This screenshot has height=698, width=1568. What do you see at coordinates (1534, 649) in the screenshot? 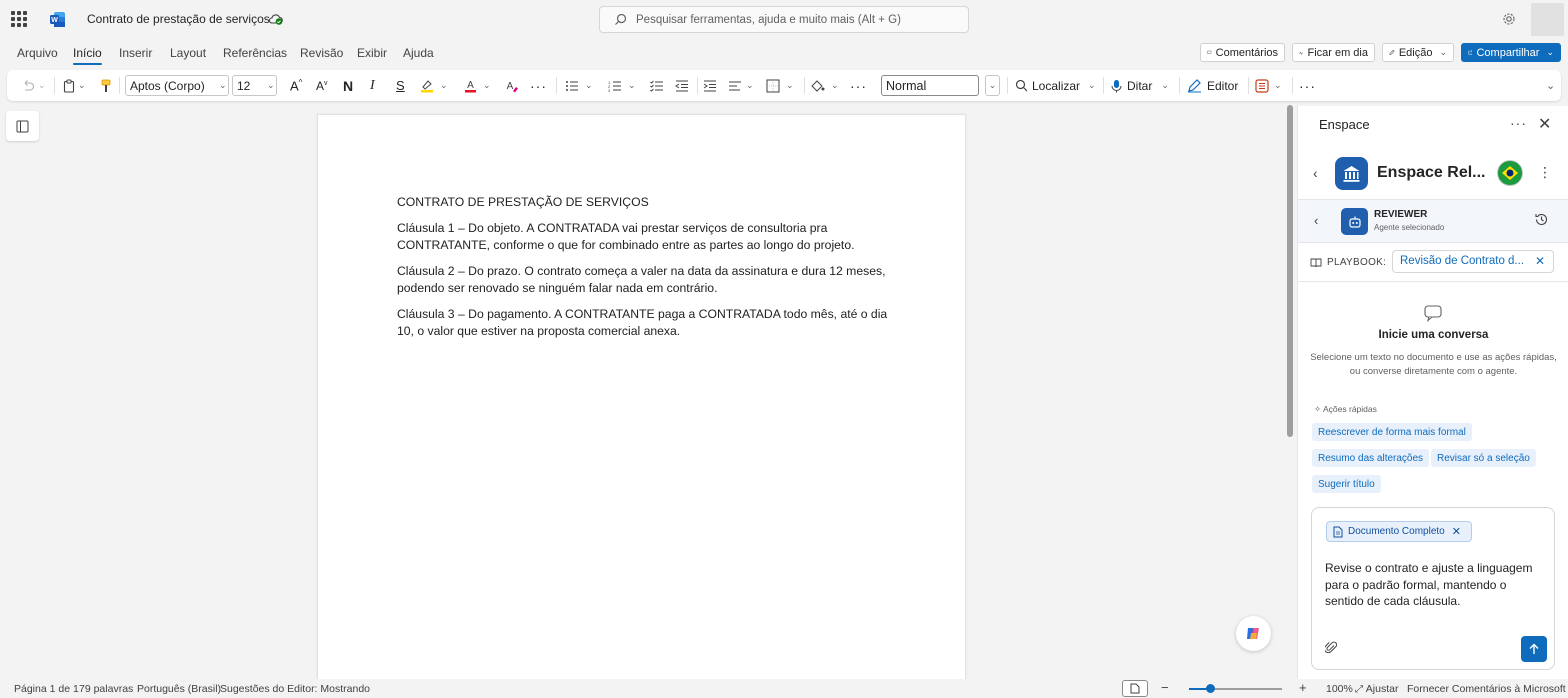
I see `send-button` at bounding box center [1534, 649].